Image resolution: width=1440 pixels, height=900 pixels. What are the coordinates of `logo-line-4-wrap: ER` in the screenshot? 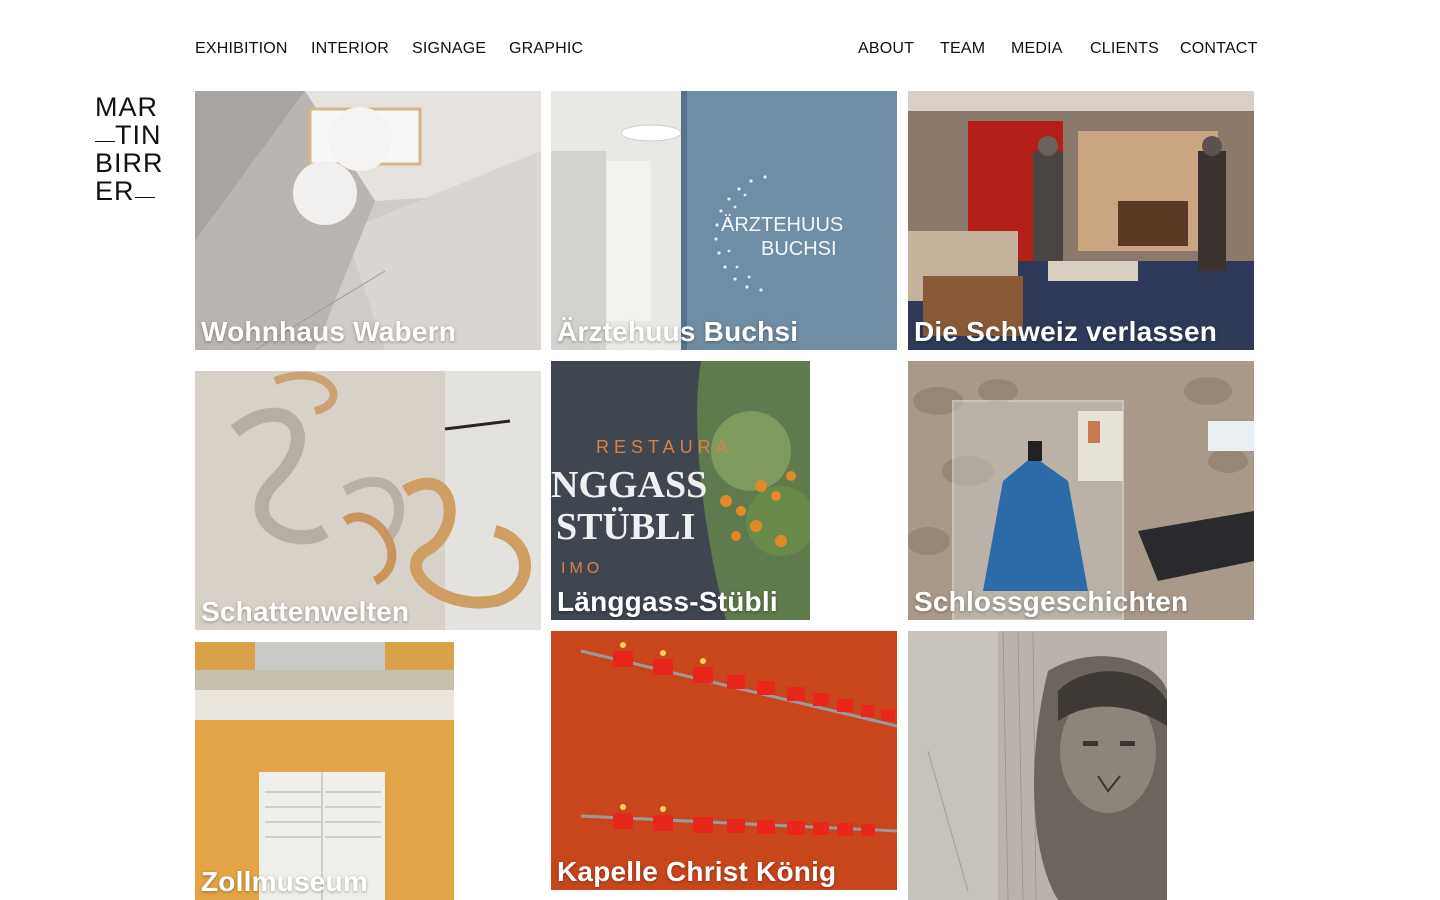 It's located at (128, 191).